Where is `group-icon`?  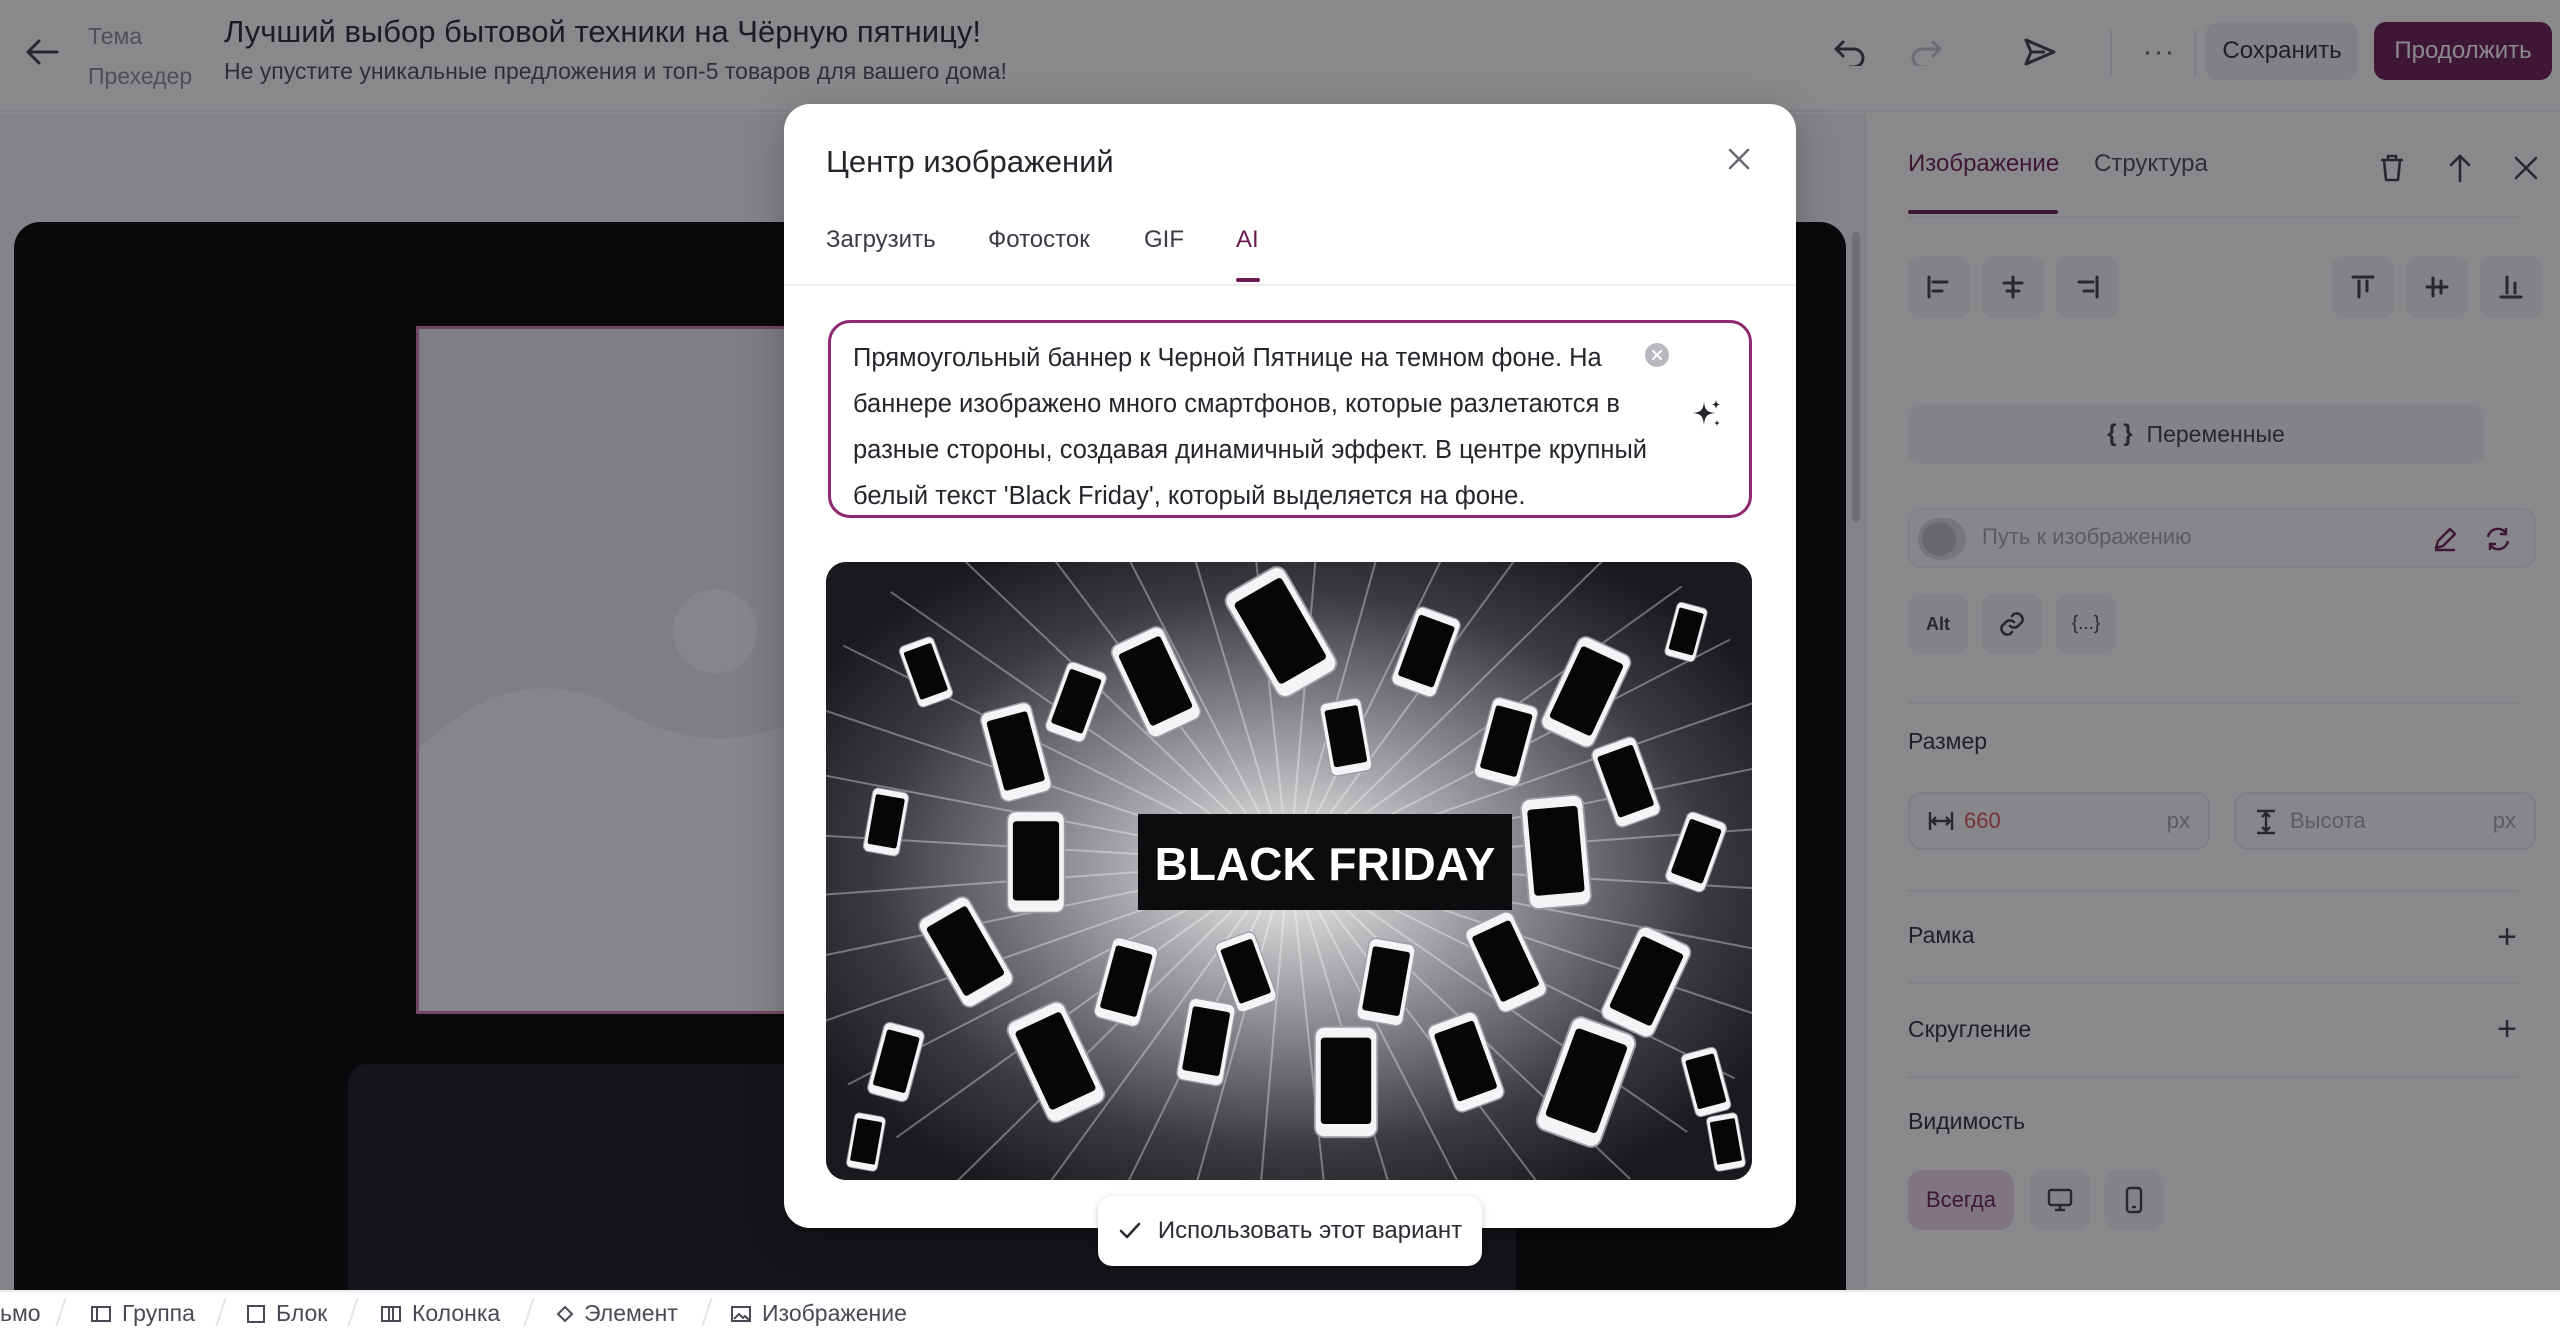
group-icon is located at coordinates (101, 1313).